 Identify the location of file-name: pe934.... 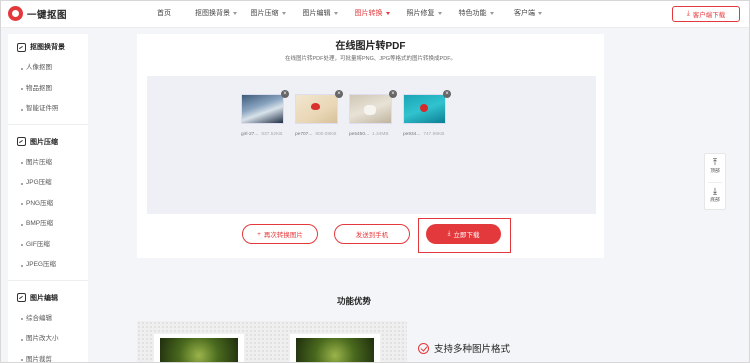
(412, 134).